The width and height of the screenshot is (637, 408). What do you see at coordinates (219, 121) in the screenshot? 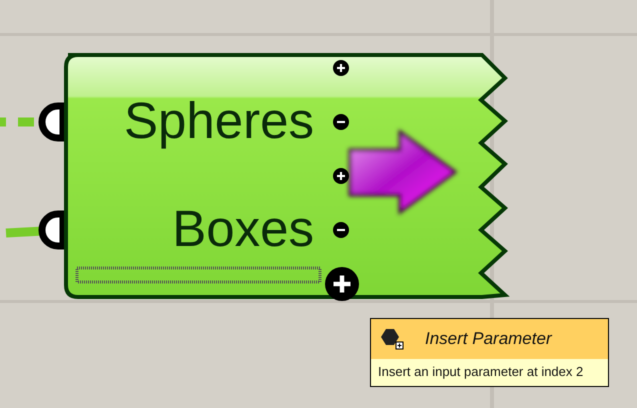
I see `input-label: Spheres` at bounding box center [219, 121].